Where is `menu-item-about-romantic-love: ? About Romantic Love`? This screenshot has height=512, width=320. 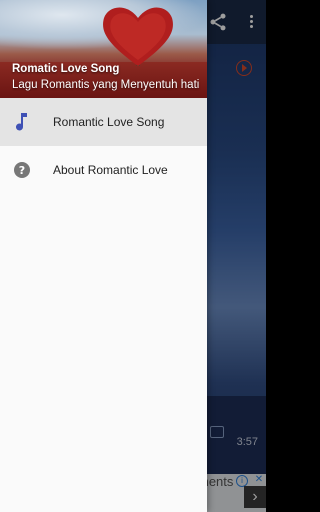
menu-item-about-romantic-love: ? About Romantic Love is located at coordinates (103, 170).